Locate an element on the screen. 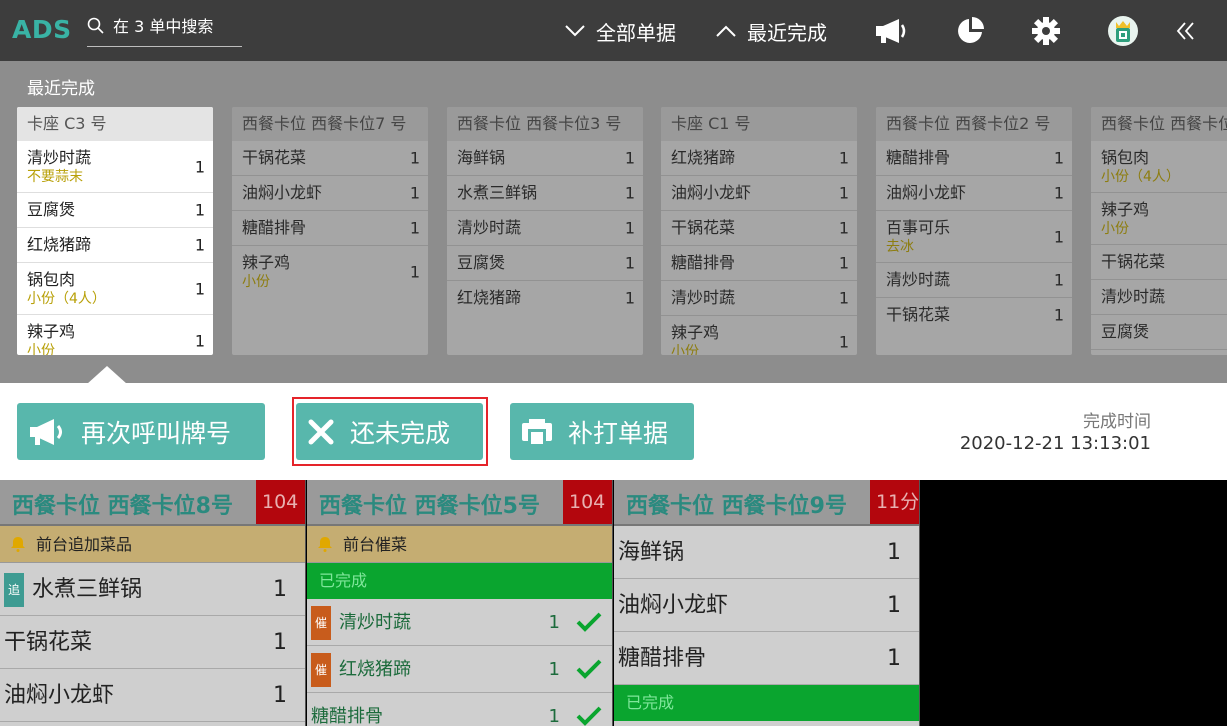 The image size is (1227, 726). ticket-header: 西餐卡位 西餐卡位8号 104 is located at coordinates (152, 503).